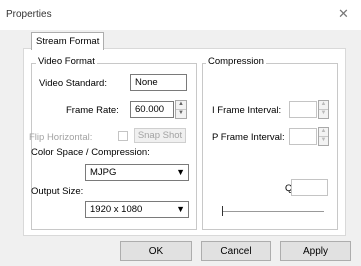 The image size is (361, 266). I want to click on frame-rate-input: 60.000, so click(152, 109).